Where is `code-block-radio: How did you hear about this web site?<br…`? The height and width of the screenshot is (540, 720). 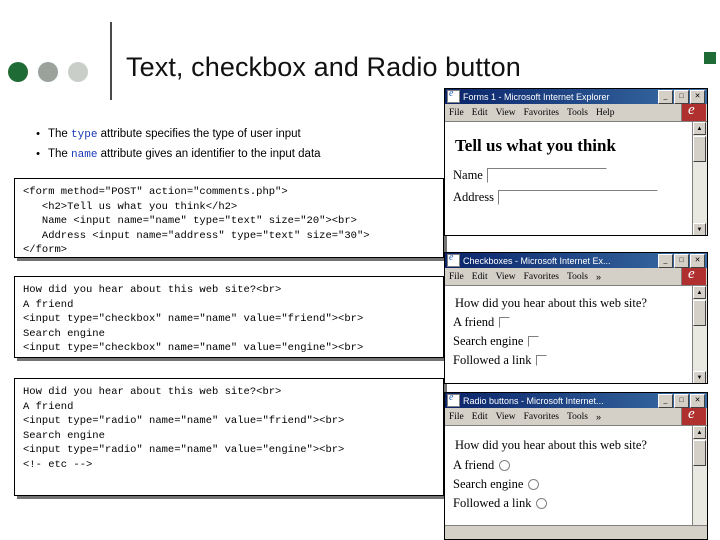
code-block-radio: How did you hear about this web site?<br… is located at coordinates (229, 437).